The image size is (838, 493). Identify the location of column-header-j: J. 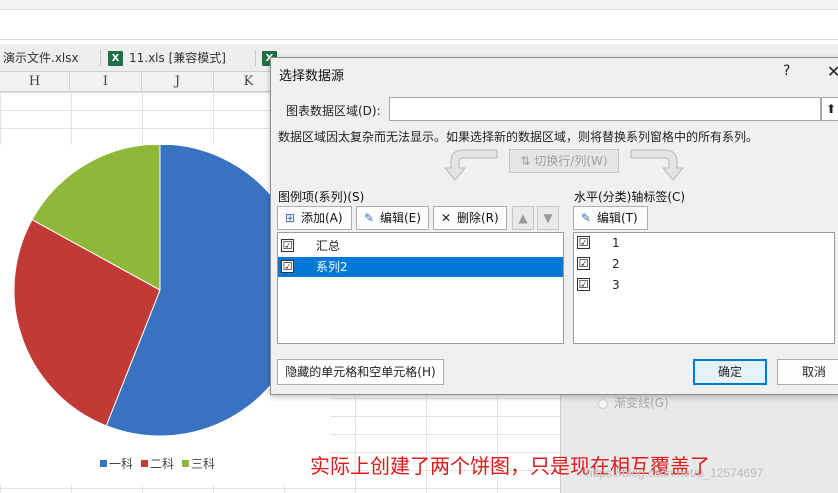
(178, 82).